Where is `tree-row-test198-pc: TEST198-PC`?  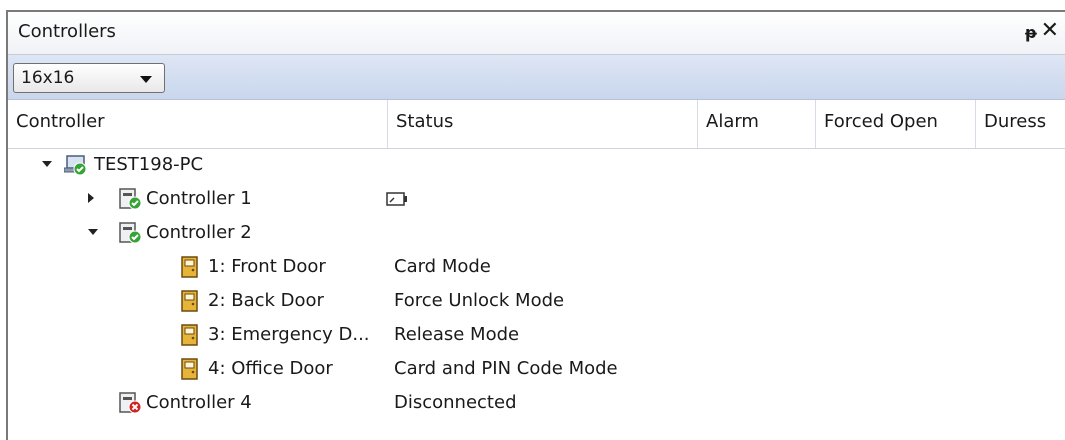 tree-row-test198-pc: TEST198-PC is located at coordinates (536, 166).